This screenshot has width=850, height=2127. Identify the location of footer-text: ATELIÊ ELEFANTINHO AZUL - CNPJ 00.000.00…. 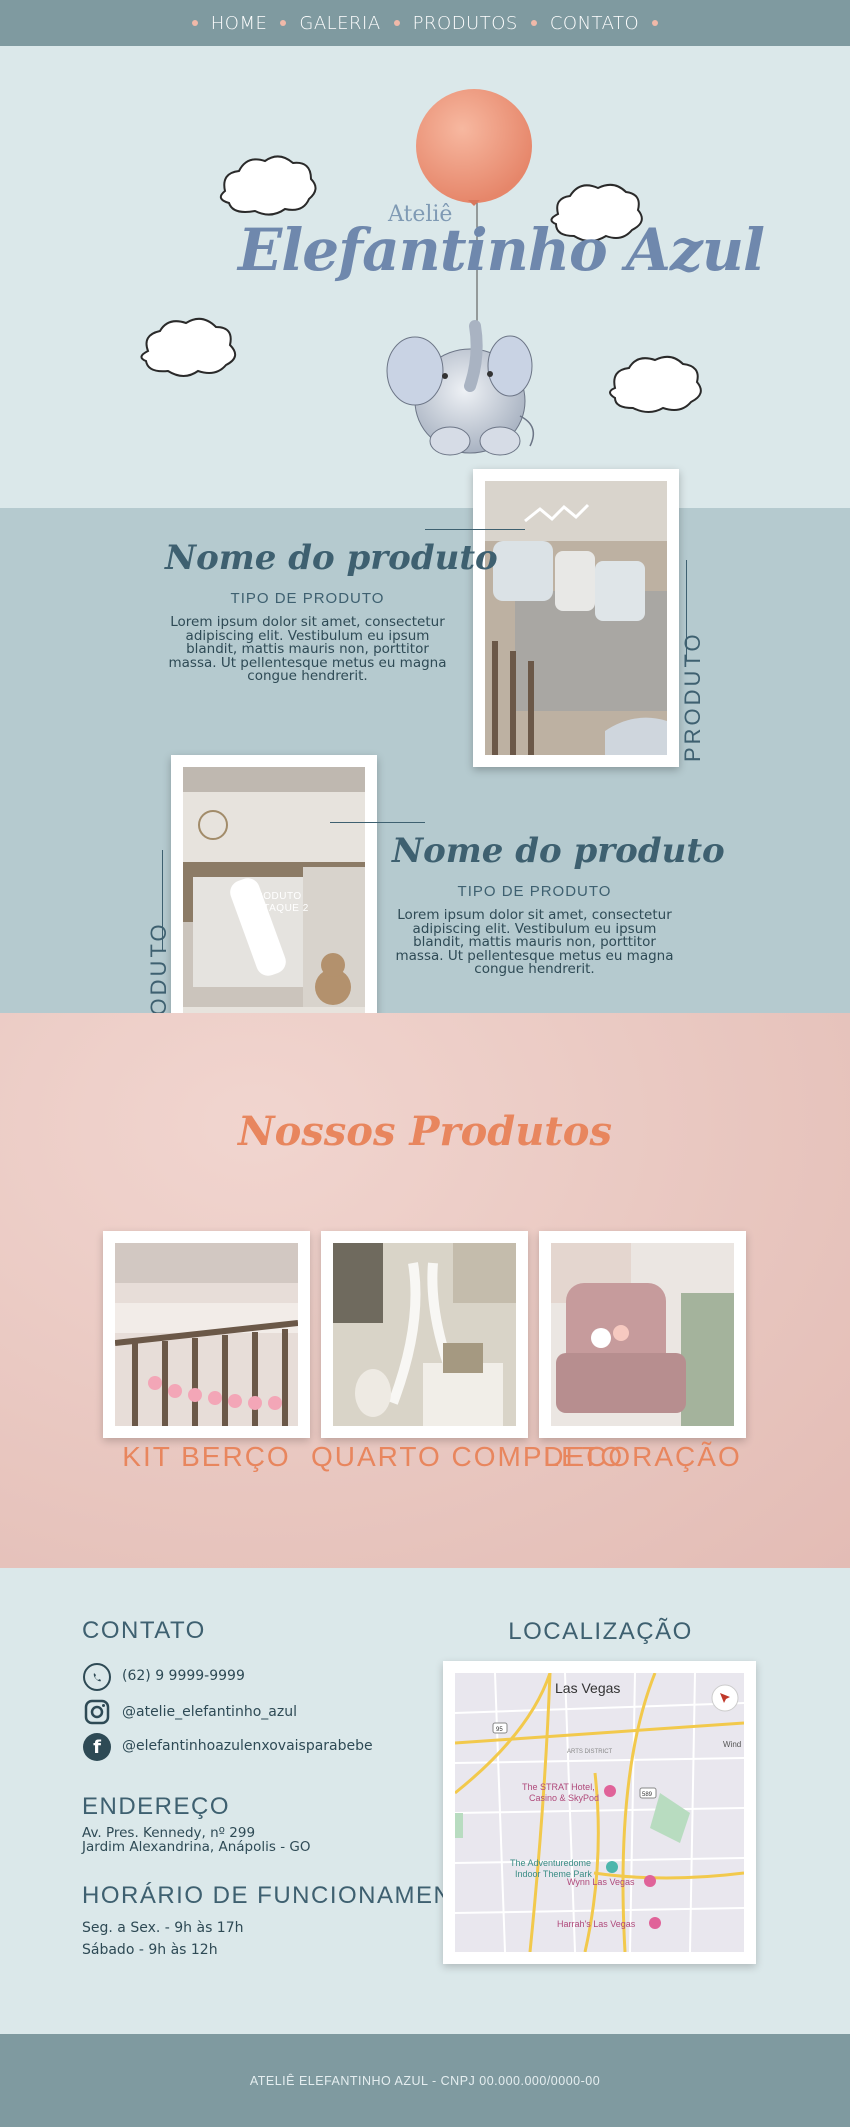
(425, 2080).